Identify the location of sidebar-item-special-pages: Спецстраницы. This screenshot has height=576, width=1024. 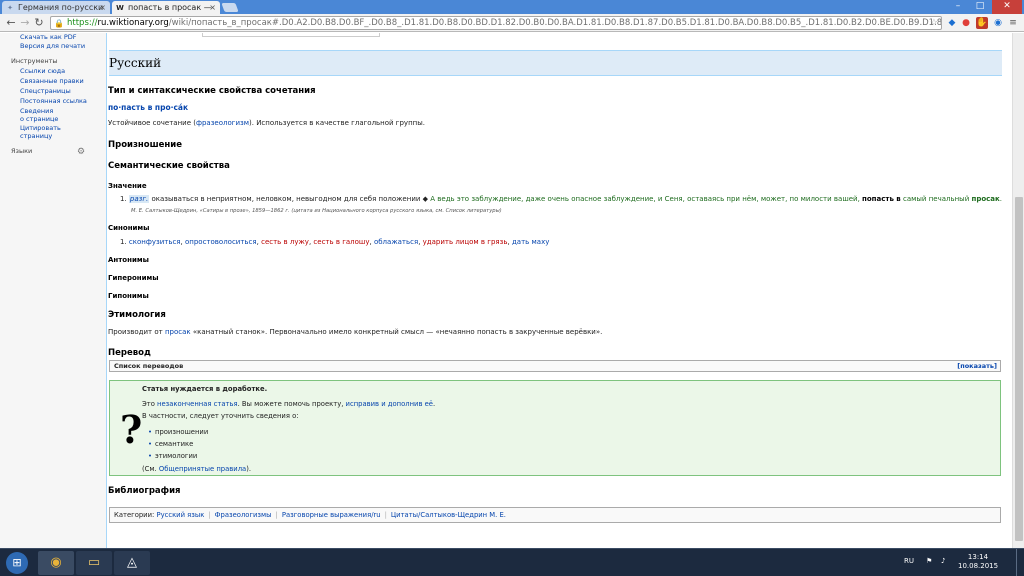
(61, 91).